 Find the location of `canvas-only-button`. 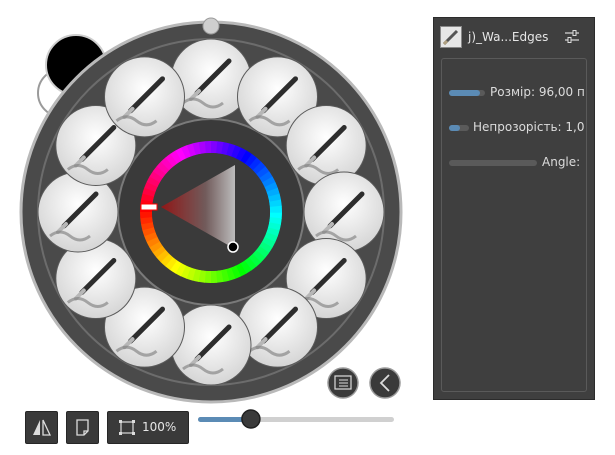

canvas-only-button is located at coordinates (82, 427).